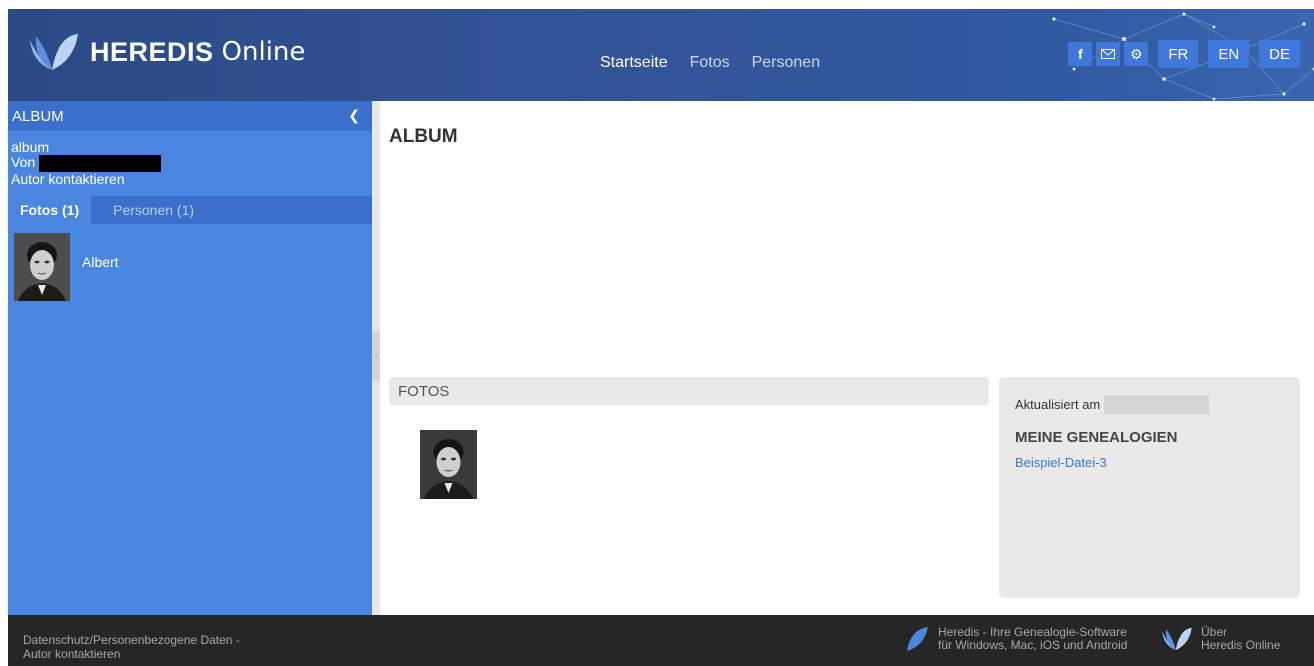 The width and height of the screenshot is (1314, 666). I want to click on main-nav: Startseite Fotos Personen, so click(721, 63).